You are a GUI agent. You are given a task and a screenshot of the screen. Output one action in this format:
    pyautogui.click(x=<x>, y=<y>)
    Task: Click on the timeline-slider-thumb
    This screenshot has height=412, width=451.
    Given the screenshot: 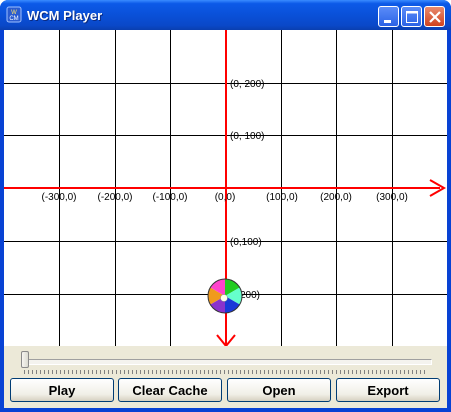 What is the action you would take?
    pyautogui.click(x=25, y=359)
    